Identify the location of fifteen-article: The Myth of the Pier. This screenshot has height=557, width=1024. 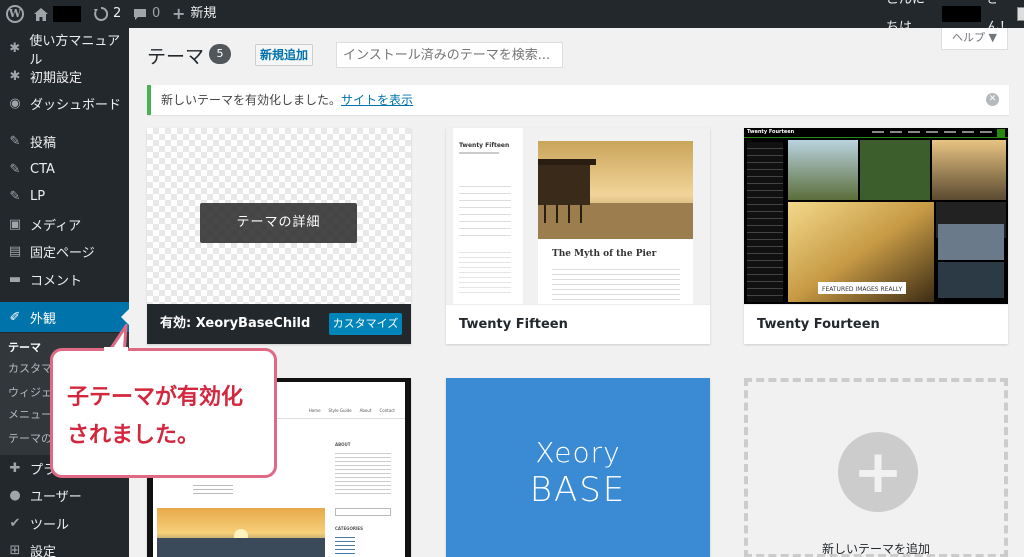
(615, 222).